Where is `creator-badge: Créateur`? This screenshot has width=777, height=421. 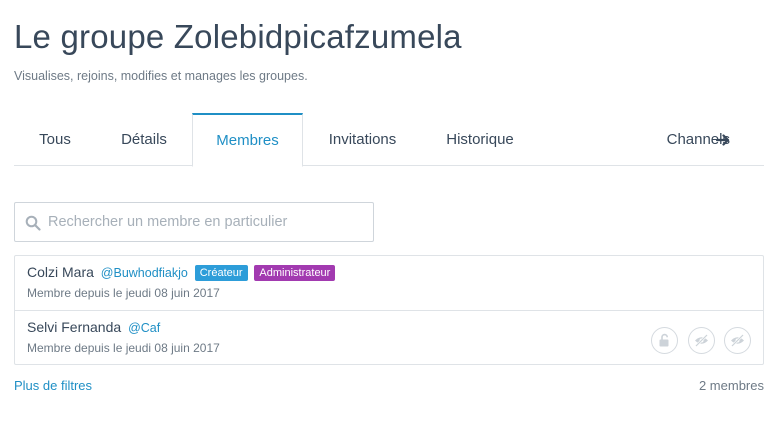 creator-badge: Créateur is located at coordinates (221, 273).